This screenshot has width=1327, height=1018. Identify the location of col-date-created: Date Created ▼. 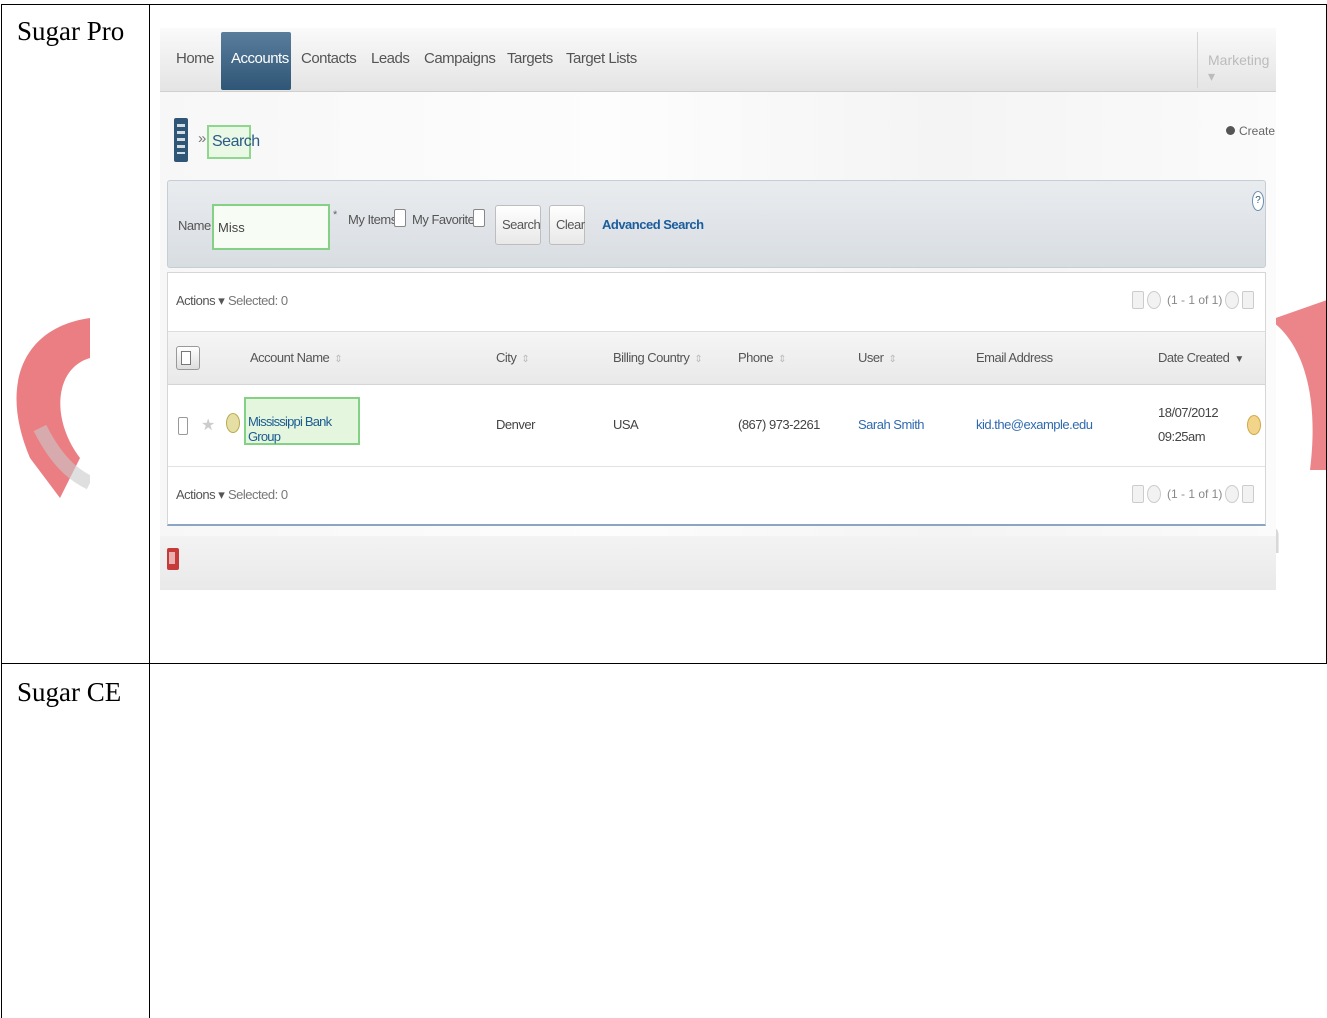
(1201, 357).